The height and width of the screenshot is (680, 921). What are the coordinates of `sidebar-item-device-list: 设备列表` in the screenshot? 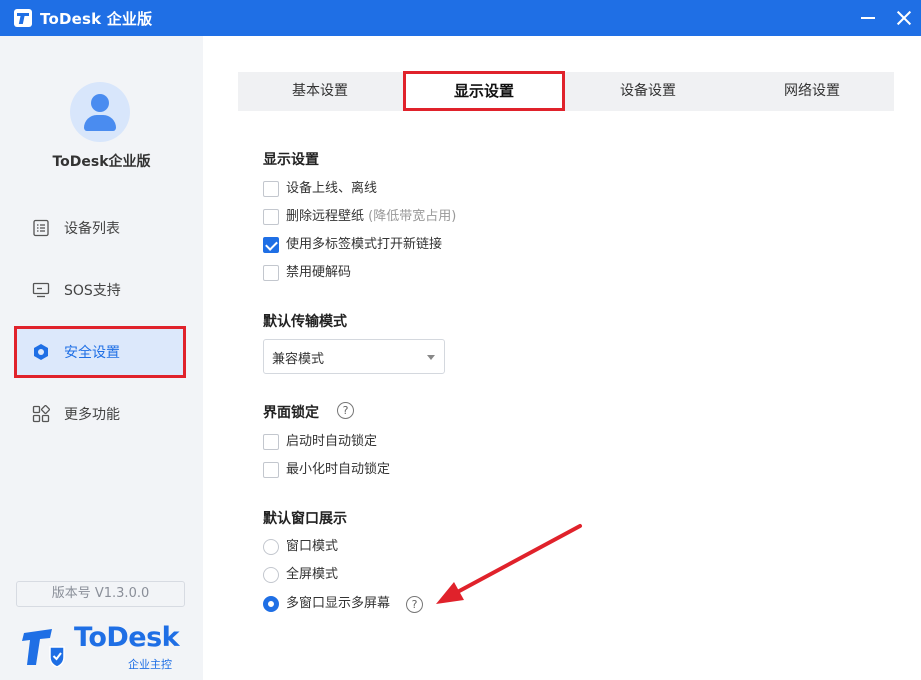 It's located at (100, 228).